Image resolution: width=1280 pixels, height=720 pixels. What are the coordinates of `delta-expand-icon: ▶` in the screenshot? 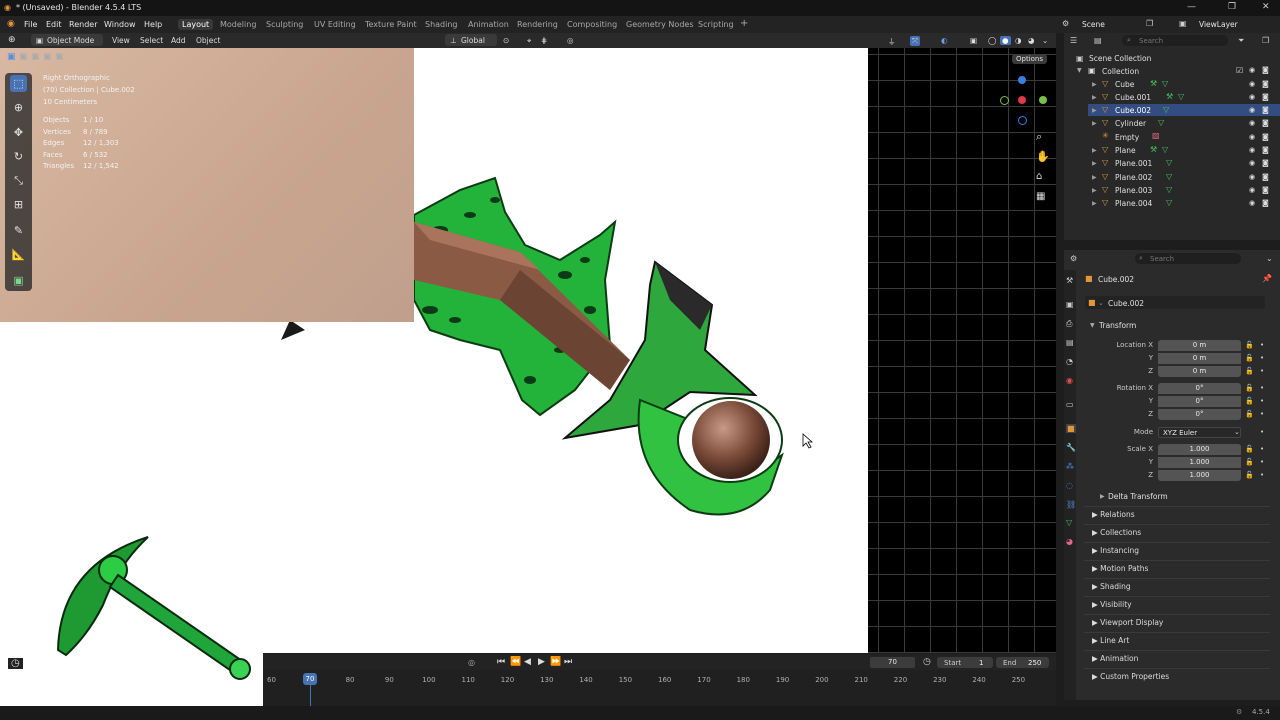 It's located at (1102, 496).